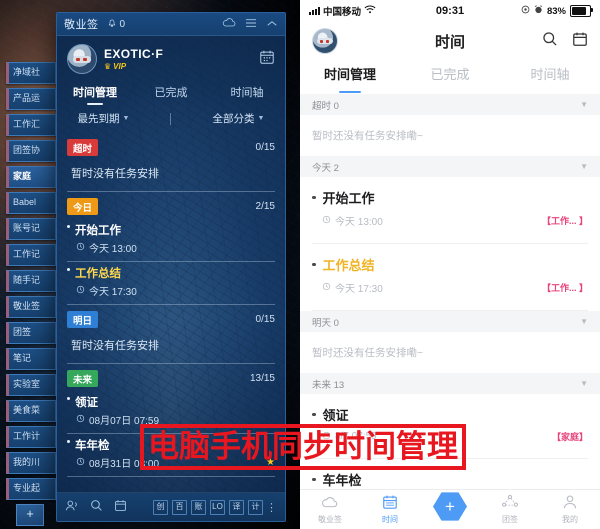 Image resolution: width=600 pixels, height=529 pixels. What do you see at coordinates (31, 255) in the screenshot?
I see `sticky-note-item: 工作记` at bounding box center [31, 255].